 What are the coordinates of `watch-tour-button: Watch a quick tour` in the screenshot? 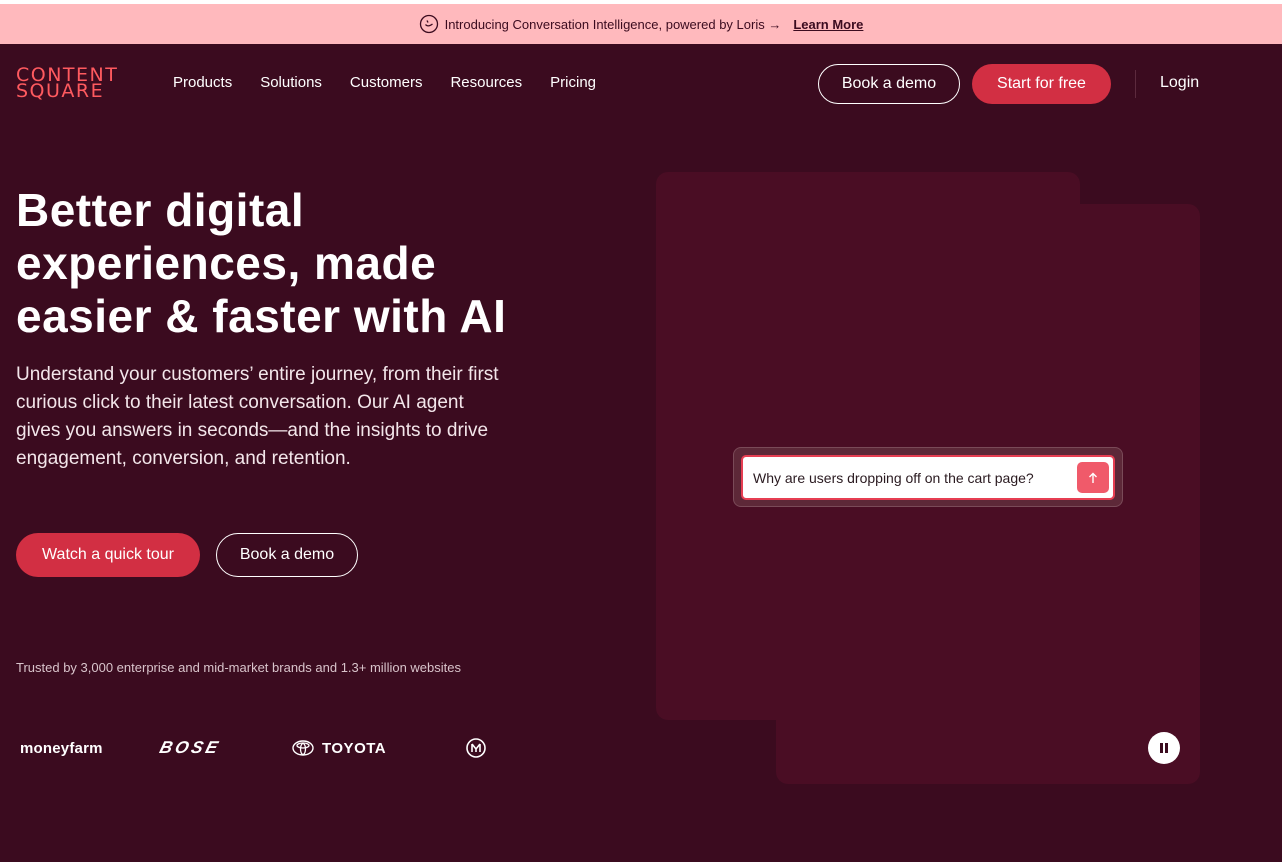 It's located at (108, 555).